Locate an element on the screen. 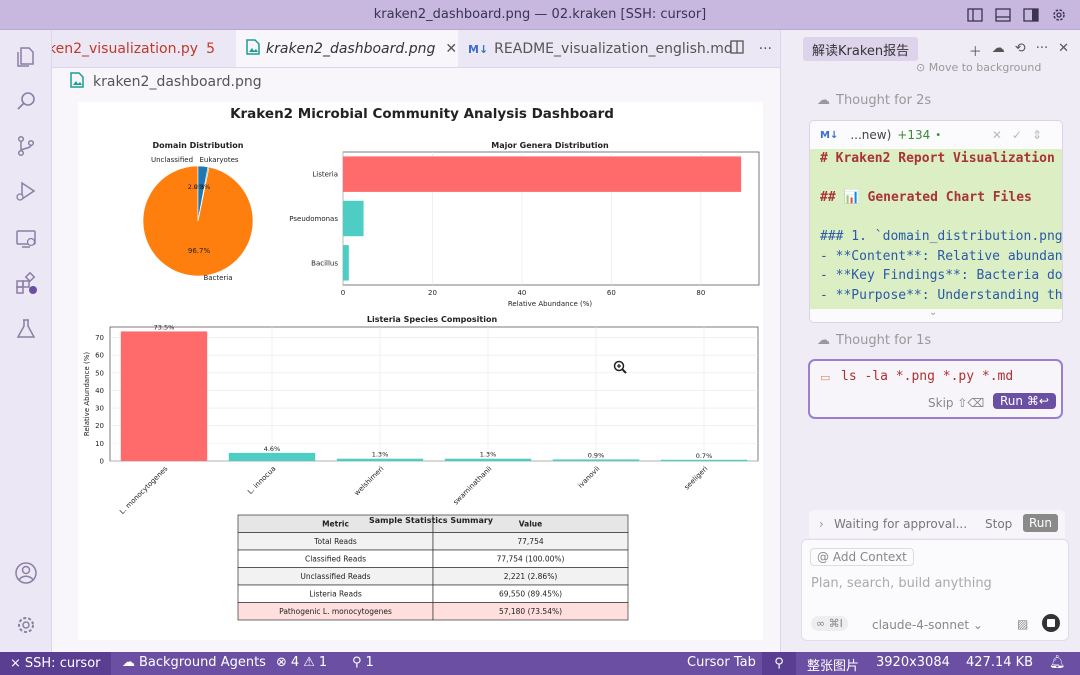  move-bg-icon: ⊙ is located at coordinates (922, 67).